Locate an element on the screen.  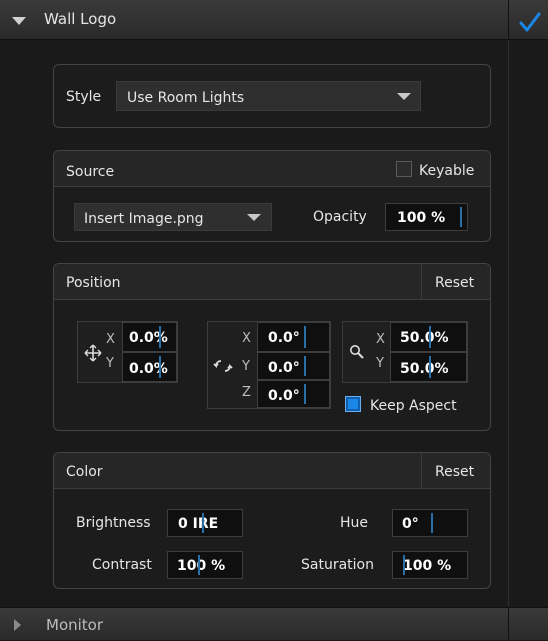
move-y-value: 0.0% is located at coordinates (148, 369).